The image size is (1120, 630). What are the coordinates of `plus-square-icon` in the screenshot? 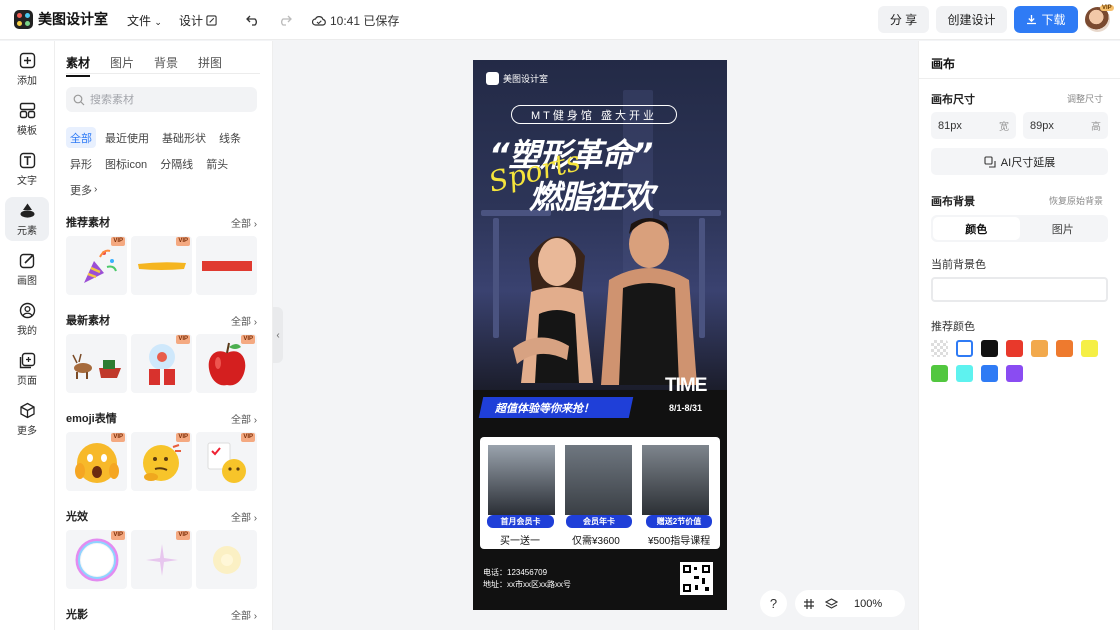 It's located at (27, 60).